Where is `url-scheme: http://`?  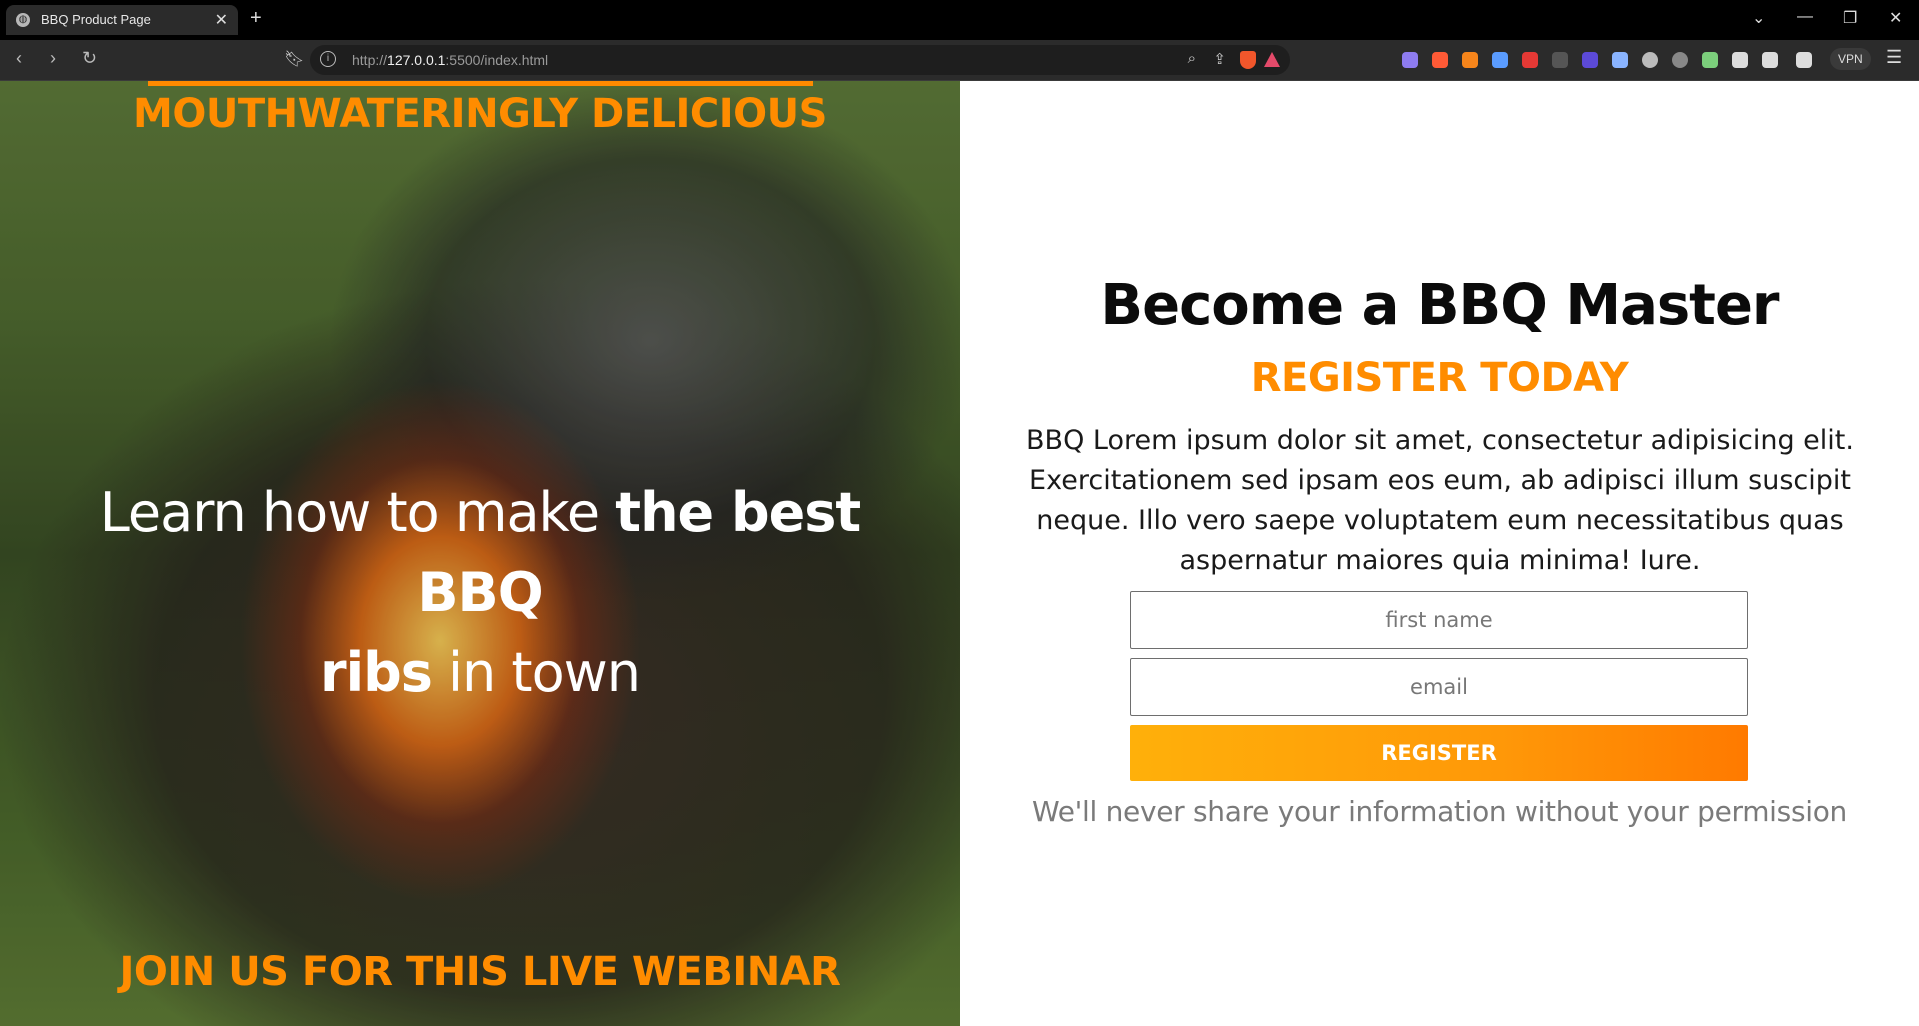
url-scheme: http:// is located at coordinates (370, 60).